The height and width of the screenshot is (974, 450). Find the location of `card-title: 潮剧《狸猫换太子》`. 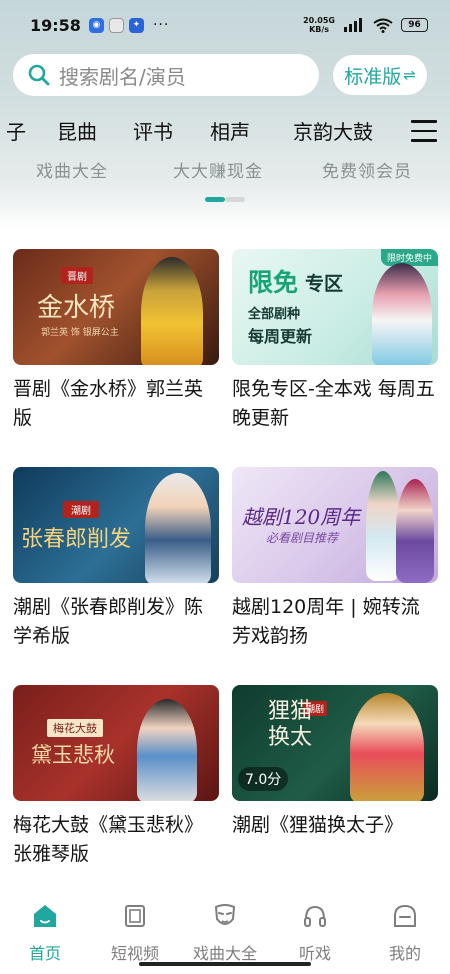

card-title: 潮剧《狸猫换太子》 is located at coordinates (318, 825).